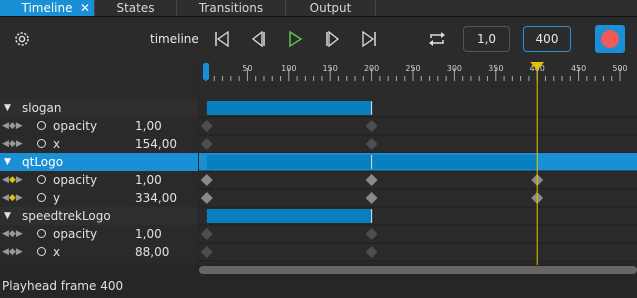  I want to click on target-row-qtlogo: ▼ qtLogo, so click(99, 162).